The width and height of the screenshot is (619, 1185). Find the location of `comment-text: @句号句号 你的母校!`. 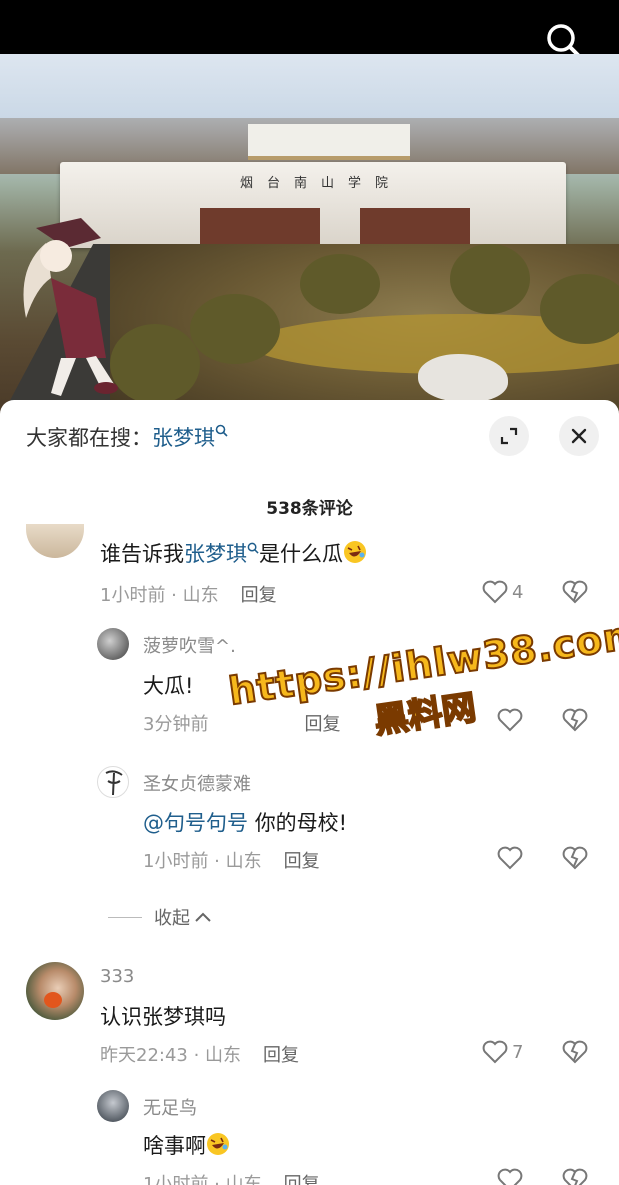

comment-text: @句号句号 你的母校! is located at coordinates (245, 823).